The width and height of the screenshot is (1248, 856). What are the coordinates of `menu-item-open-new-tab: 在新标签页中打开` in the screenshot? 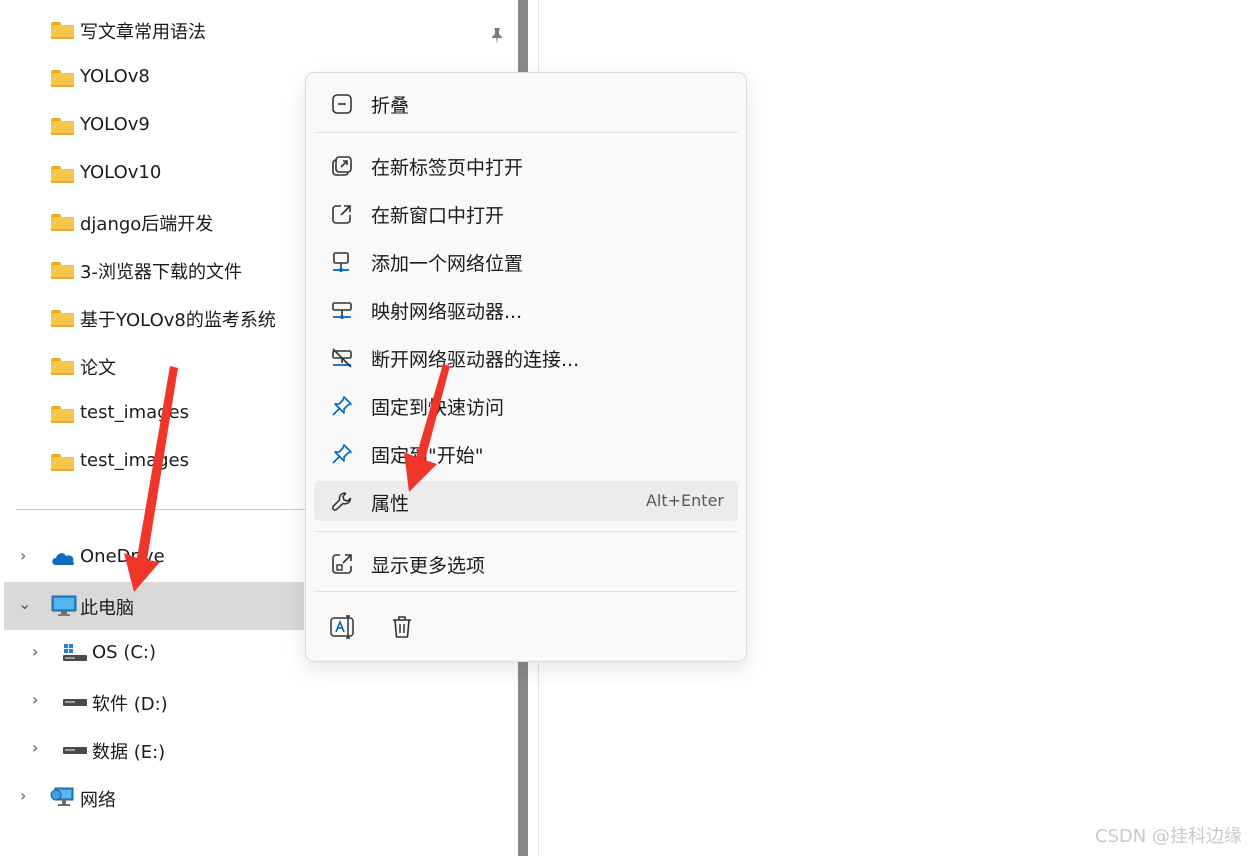 It's located at (526, 165).